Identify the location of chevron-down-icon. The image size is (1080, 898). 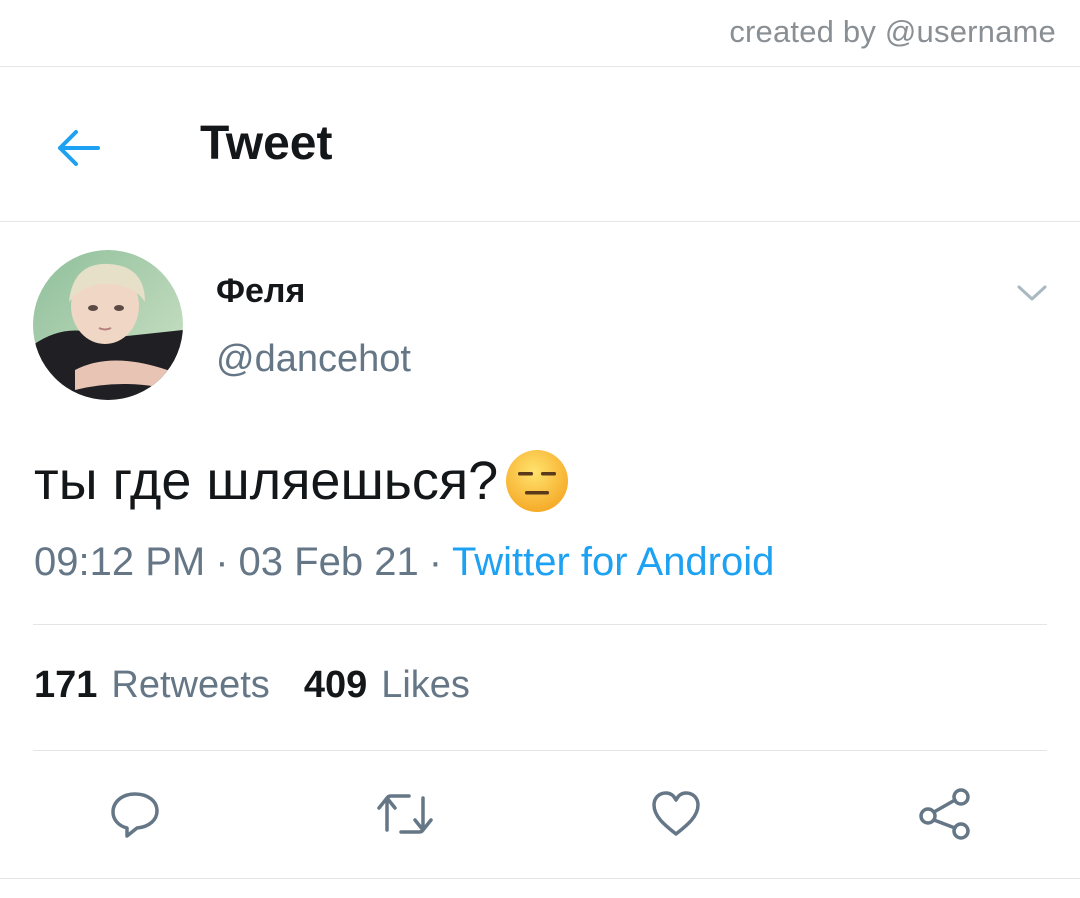
(1032, 293).